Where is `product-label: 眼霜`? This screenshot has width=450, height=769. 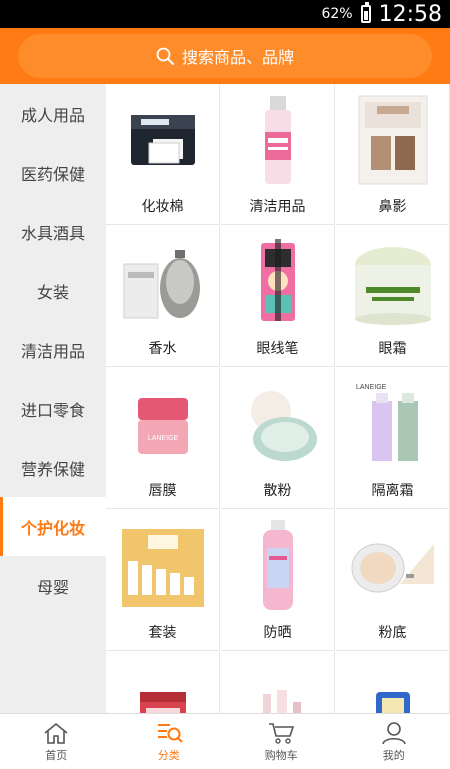 product-label: 眼霜 is located at coordinates (392, 349).